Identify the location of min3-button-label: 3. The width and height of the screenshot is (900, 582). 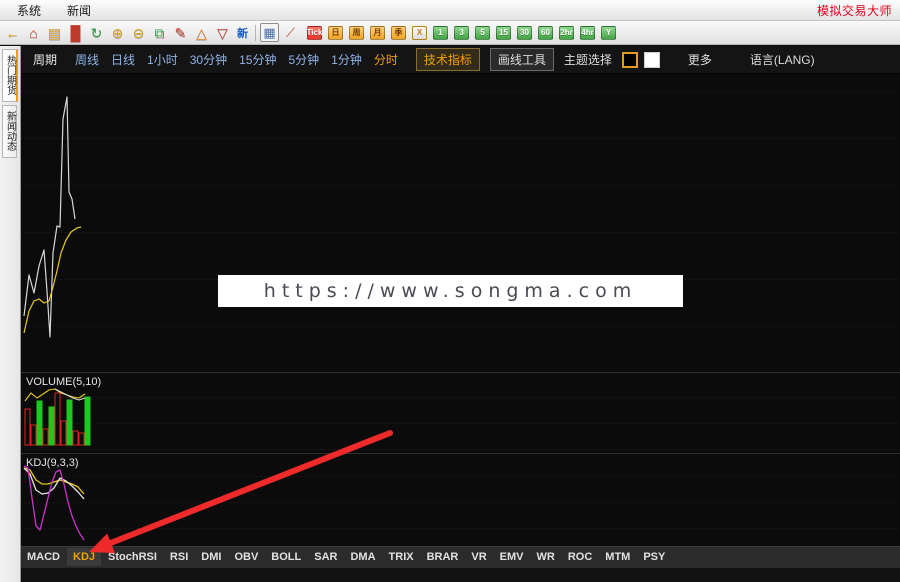
(461, 32).